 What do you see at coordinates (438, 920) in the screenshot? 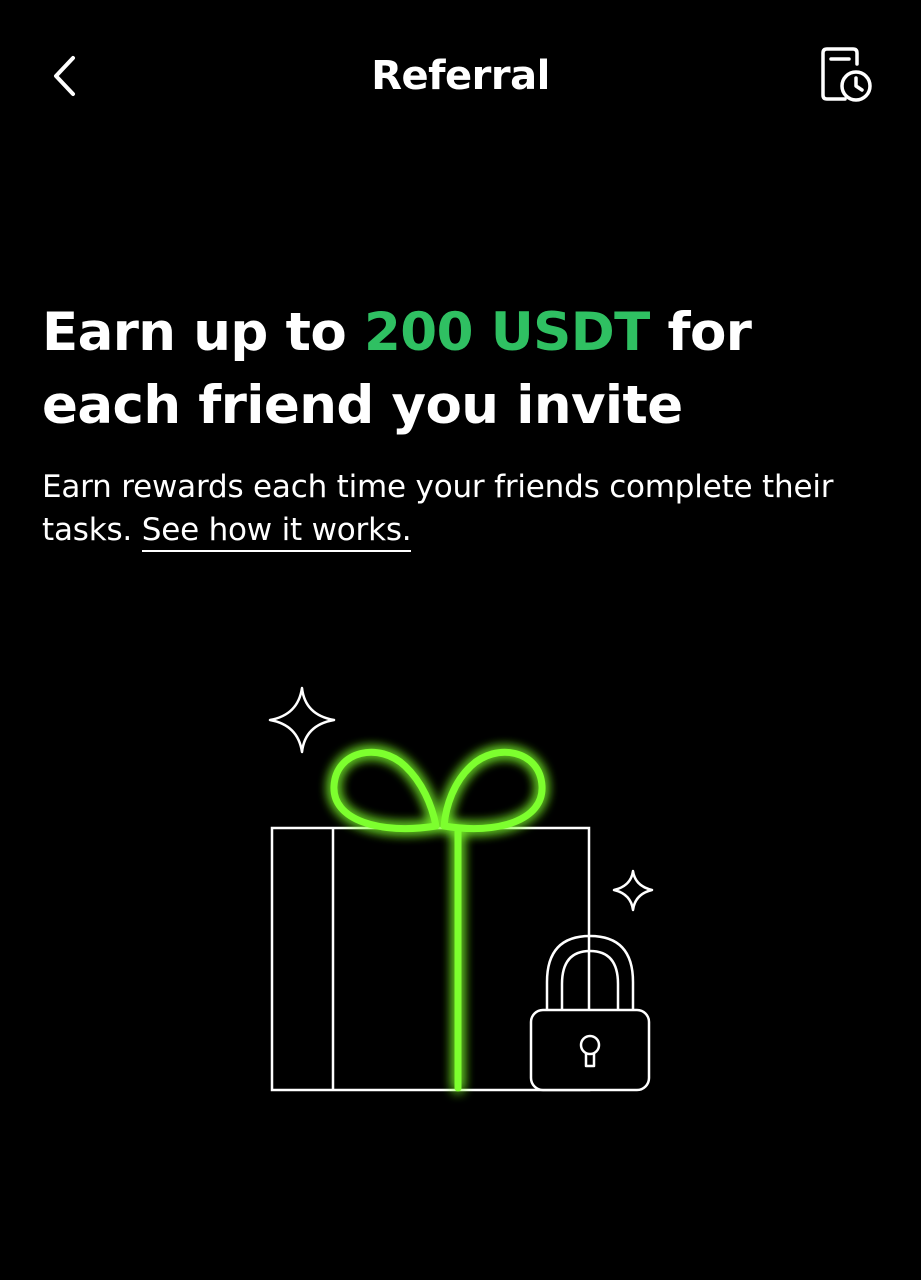
I see `ribbon-bow-icon` at bounding box center [438, 920].